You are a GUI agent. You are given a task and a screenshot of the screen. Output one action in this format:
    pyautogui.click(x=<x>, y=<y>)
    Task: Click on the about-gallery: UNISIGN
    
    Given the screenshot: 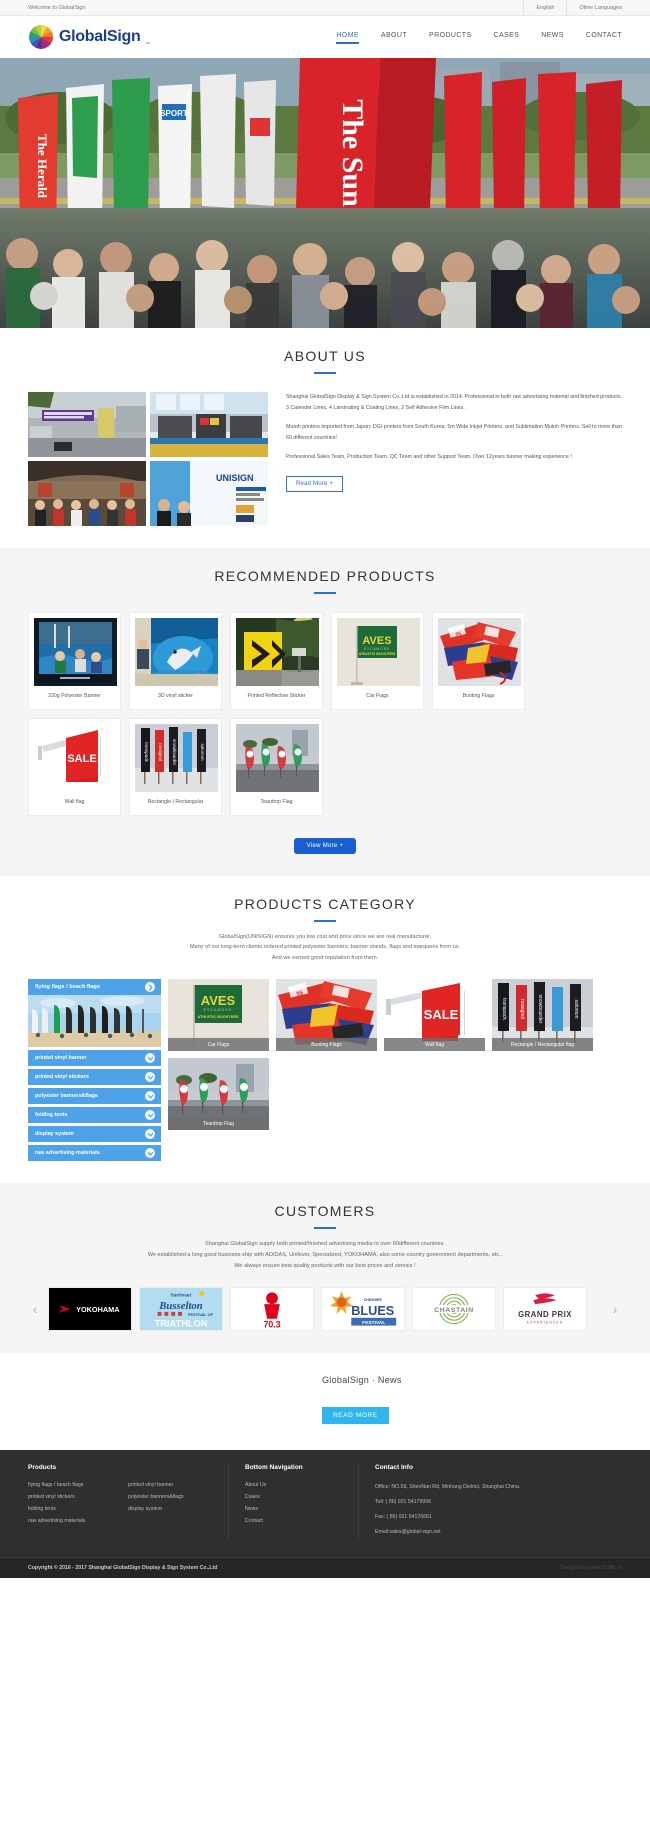 What is the action you would take?
    pyautogui.click(x=148, y=459)
    